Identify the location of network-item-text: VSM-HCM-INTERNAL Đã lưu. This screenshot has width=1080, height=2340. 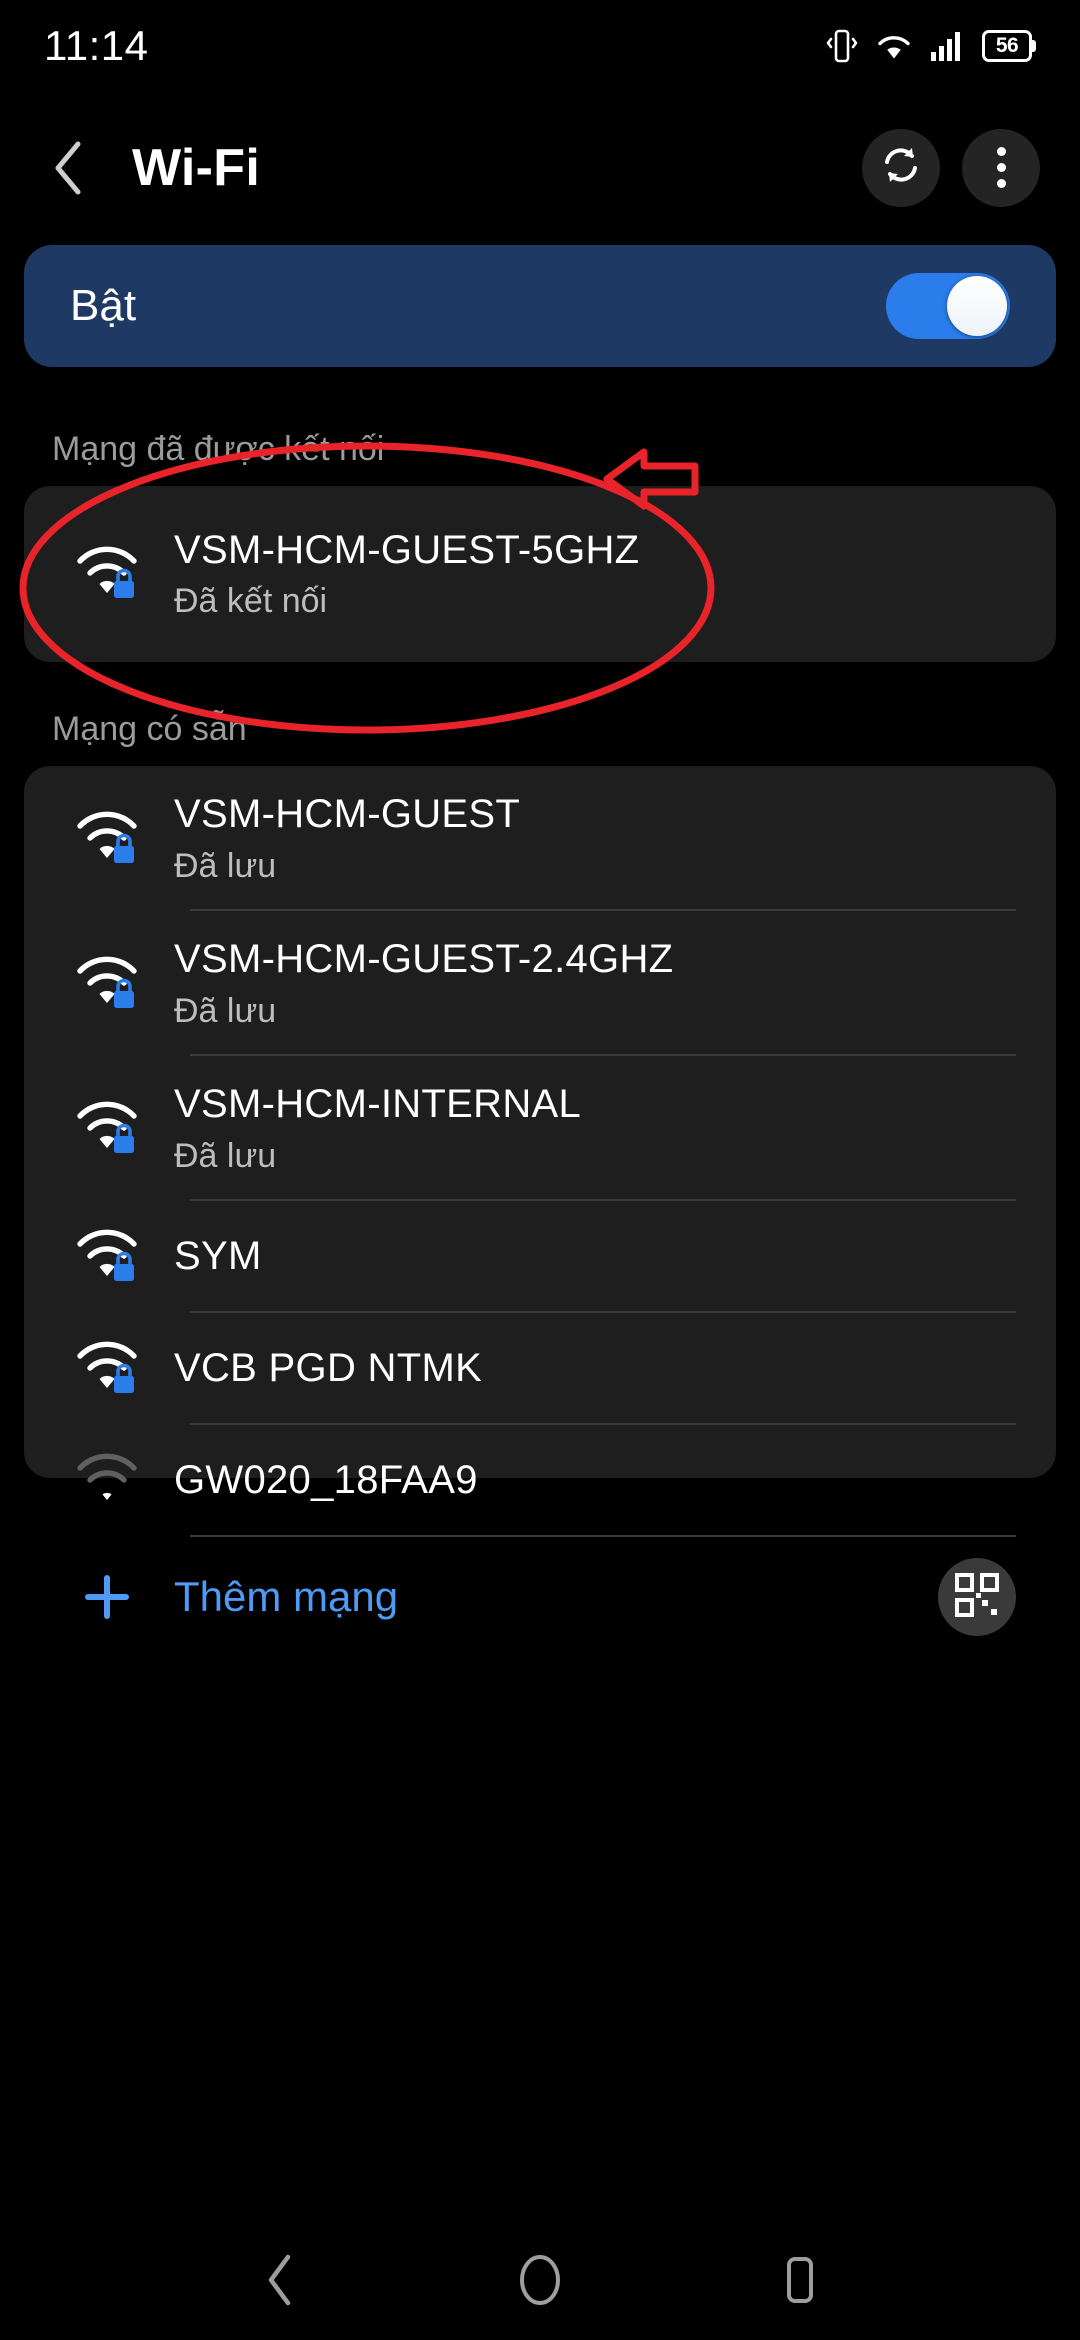
(377, 1128).